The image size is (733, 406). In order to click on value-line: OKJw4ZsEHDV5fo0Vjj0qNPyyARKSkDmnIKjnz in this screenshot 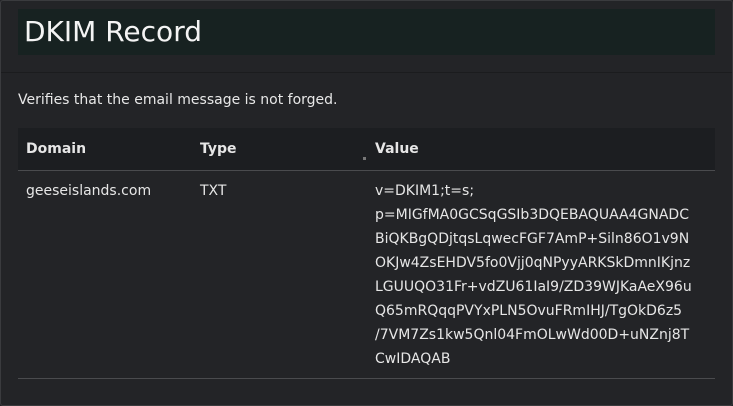, I will do `click(533, 263)`.